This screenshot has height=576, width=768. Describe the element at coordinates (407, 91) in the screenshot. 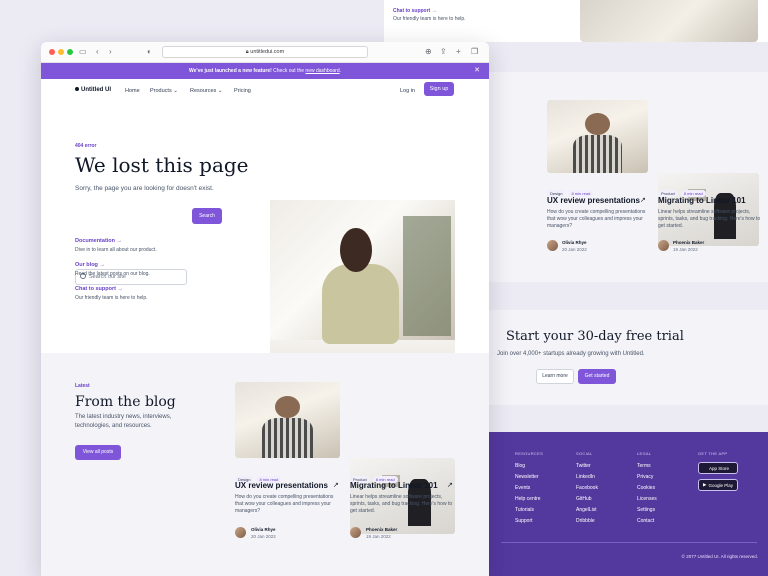

I see `login-button: Log in` at that location.